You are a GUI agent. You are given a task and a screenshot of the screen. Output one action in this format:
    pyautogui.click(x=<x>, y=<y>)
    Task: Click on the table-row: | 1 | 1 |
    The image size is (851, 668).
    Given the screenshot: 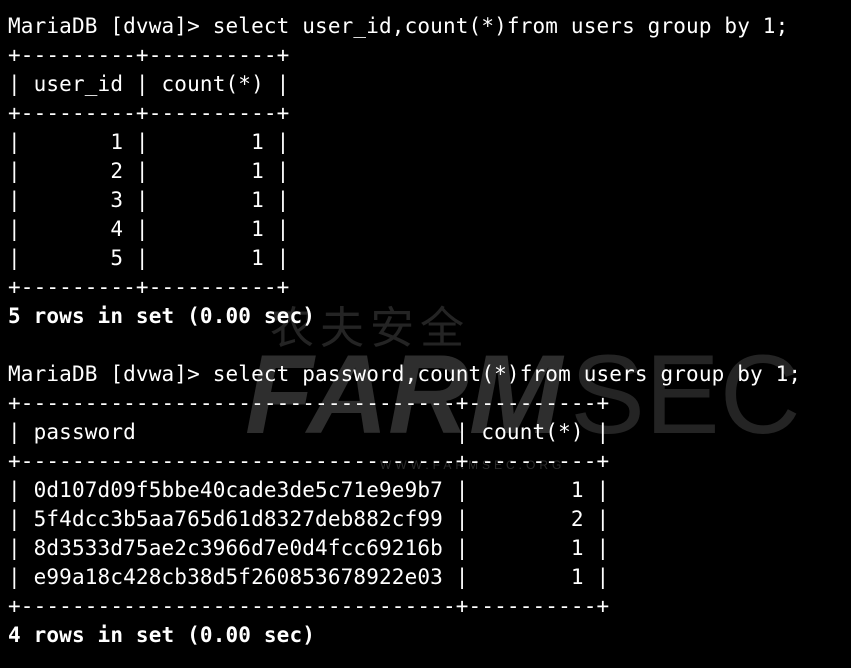 What is the action you would take?
    pyautogui.click(x=149, y=142)
    